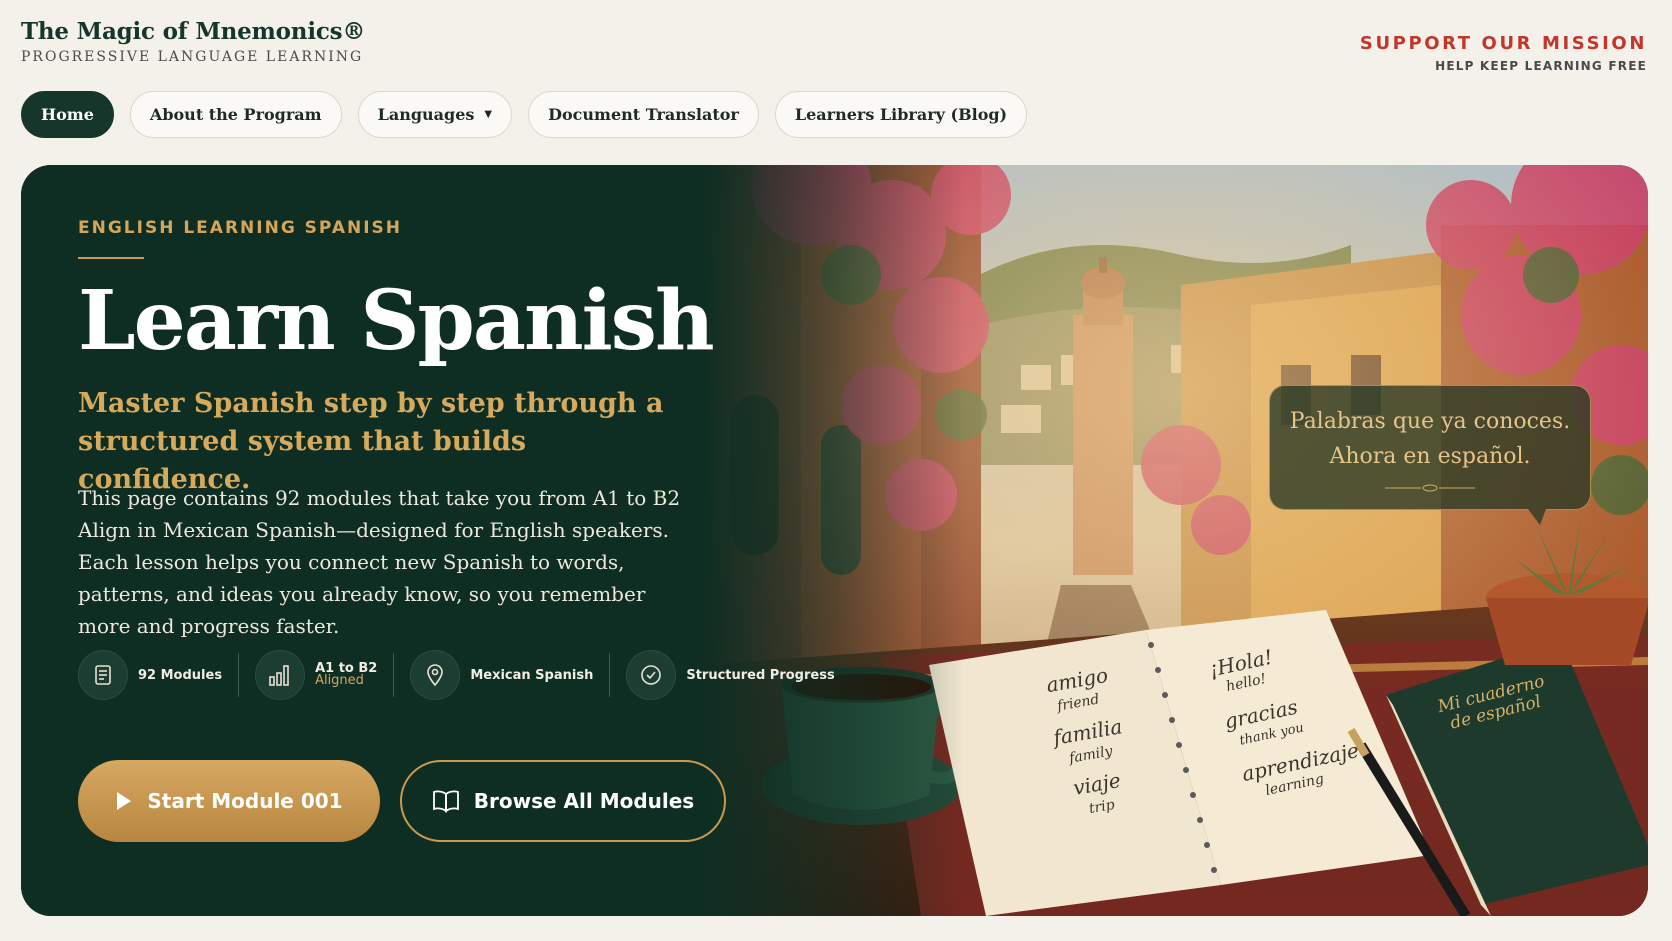 This screenshot has width=1672, height=941. I want to click on location-pin-icon, so click(435, 675).